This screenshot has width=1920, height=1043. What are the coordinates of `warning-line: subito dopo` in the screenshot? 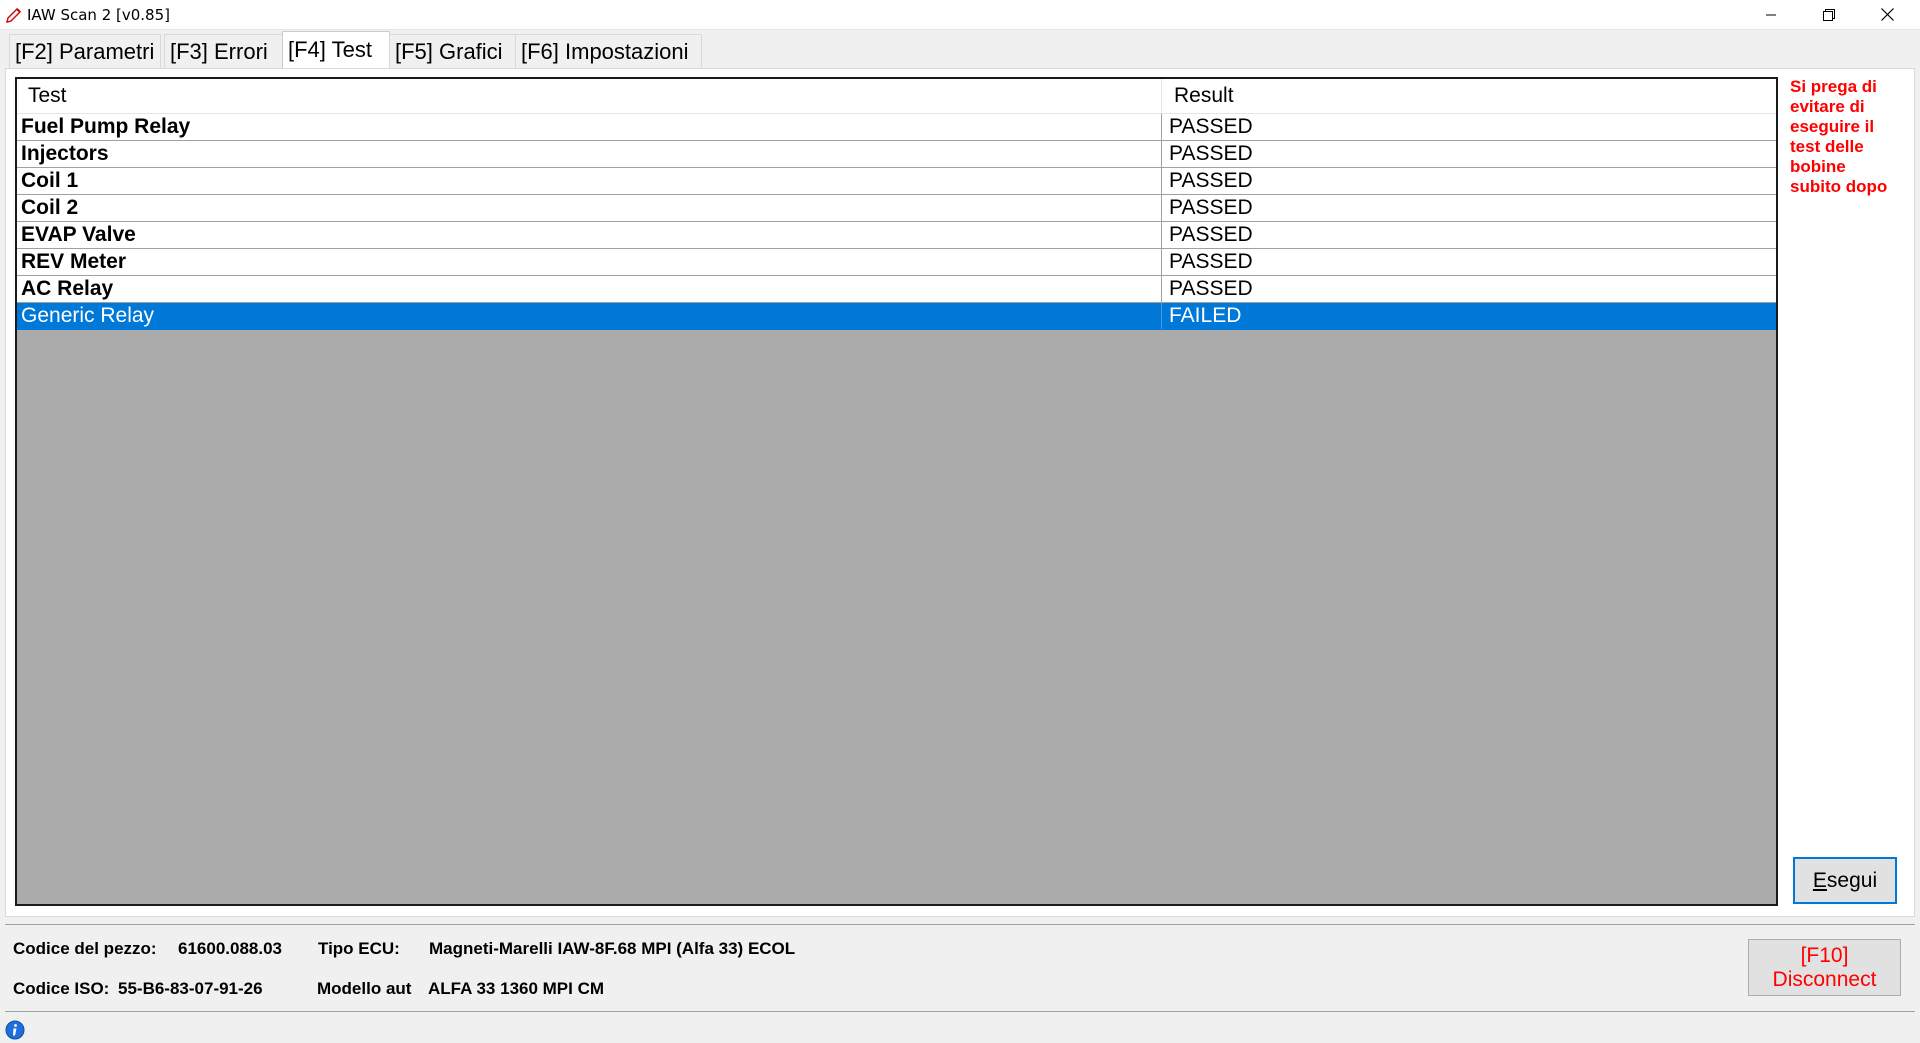 It's located at (1839, 186).